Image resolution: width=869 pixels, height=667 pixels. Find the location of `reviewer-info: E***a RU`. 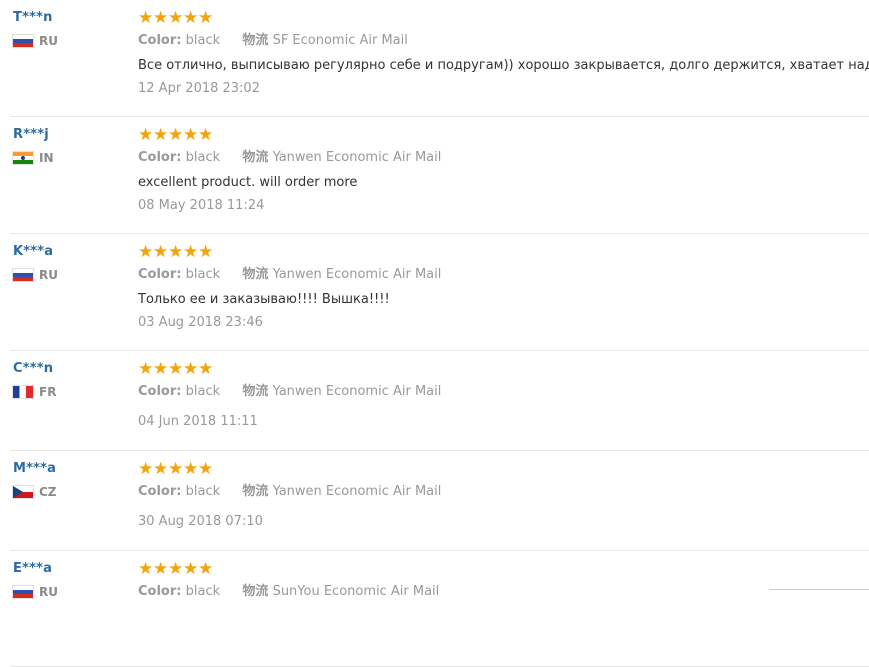

reviewer-info: E***a RU is located at coordinates (35, 579).